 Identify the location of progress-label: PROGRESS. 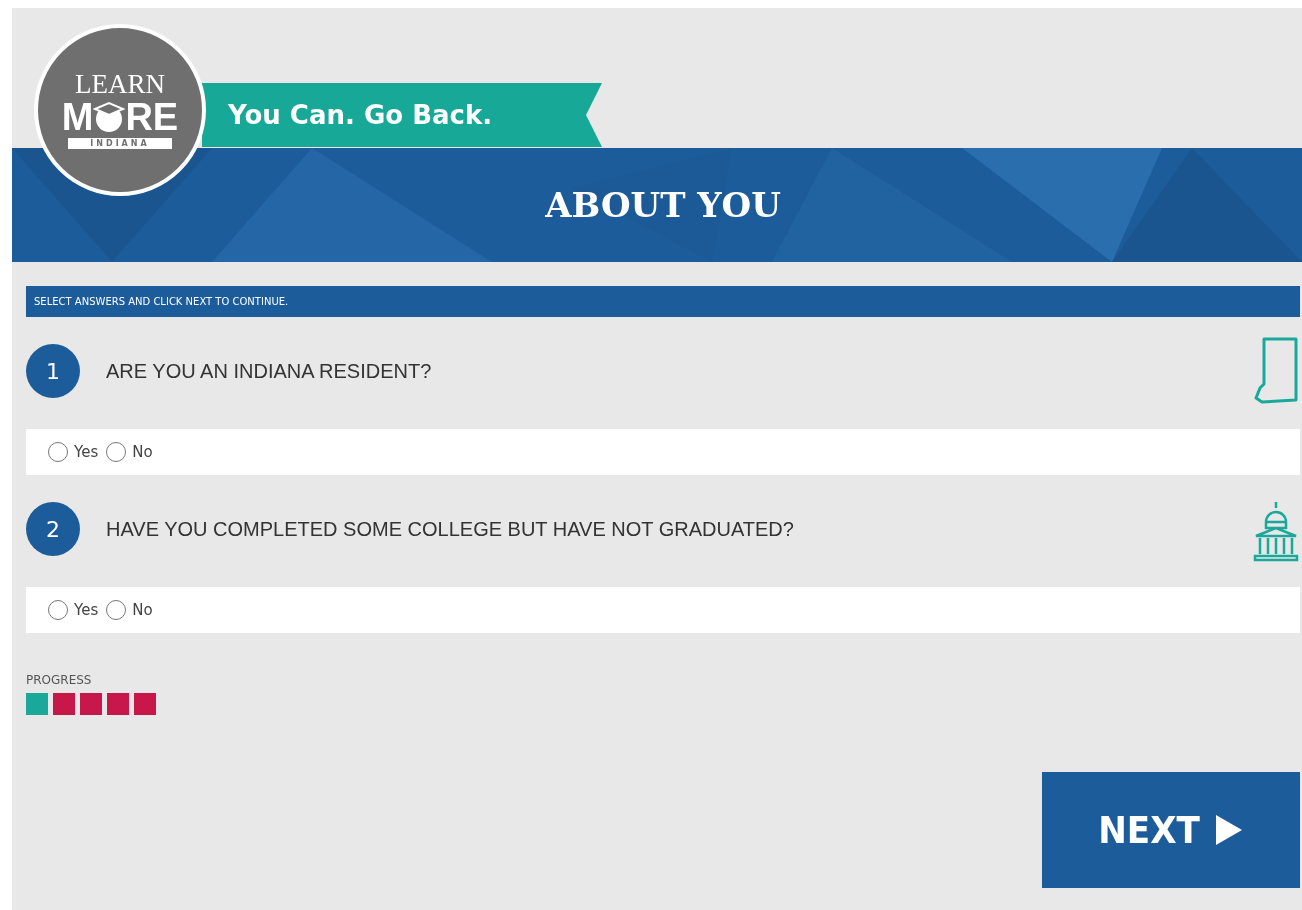
(59, 680).